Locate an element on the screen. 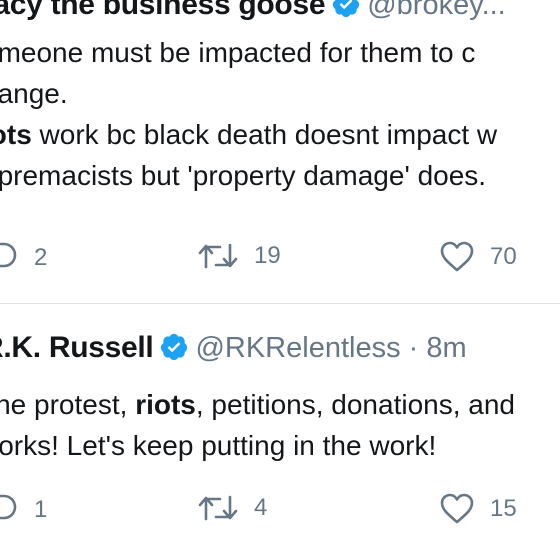 Image resolution: width=560 pixels, height=560 pixels. like-count: 15 is located at coordinates (503, 508).